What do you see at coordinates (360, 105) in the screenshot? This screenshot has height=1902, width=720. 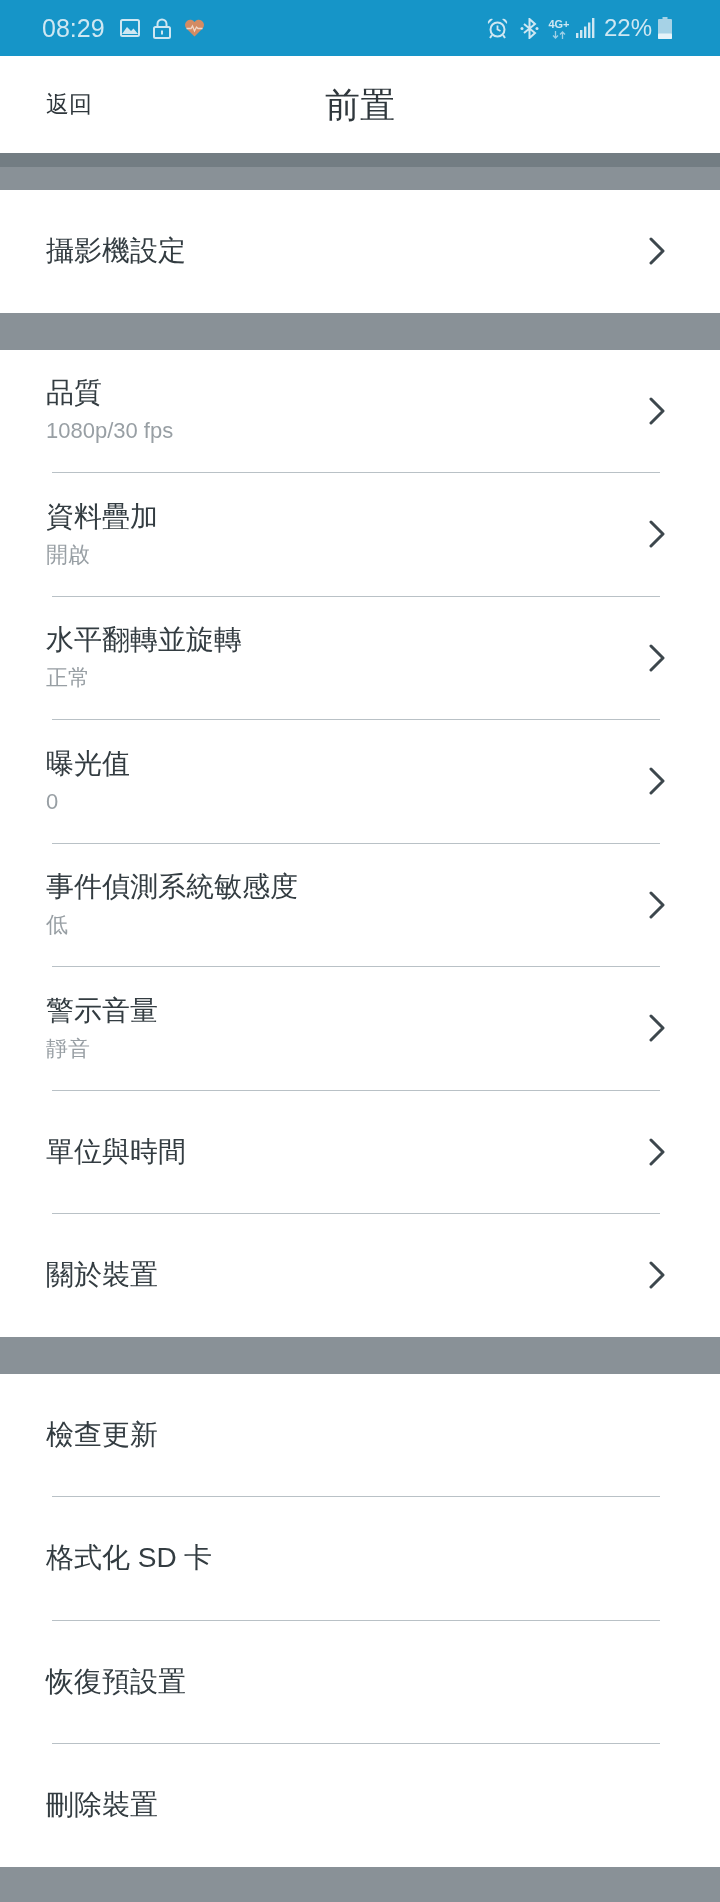 I see `page-title: 前置` at bounding box center [360, 105].